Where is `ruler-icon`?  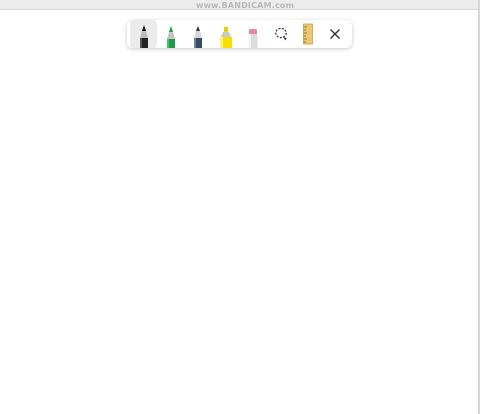
ruler-icon is located at coordinates (308, 34).